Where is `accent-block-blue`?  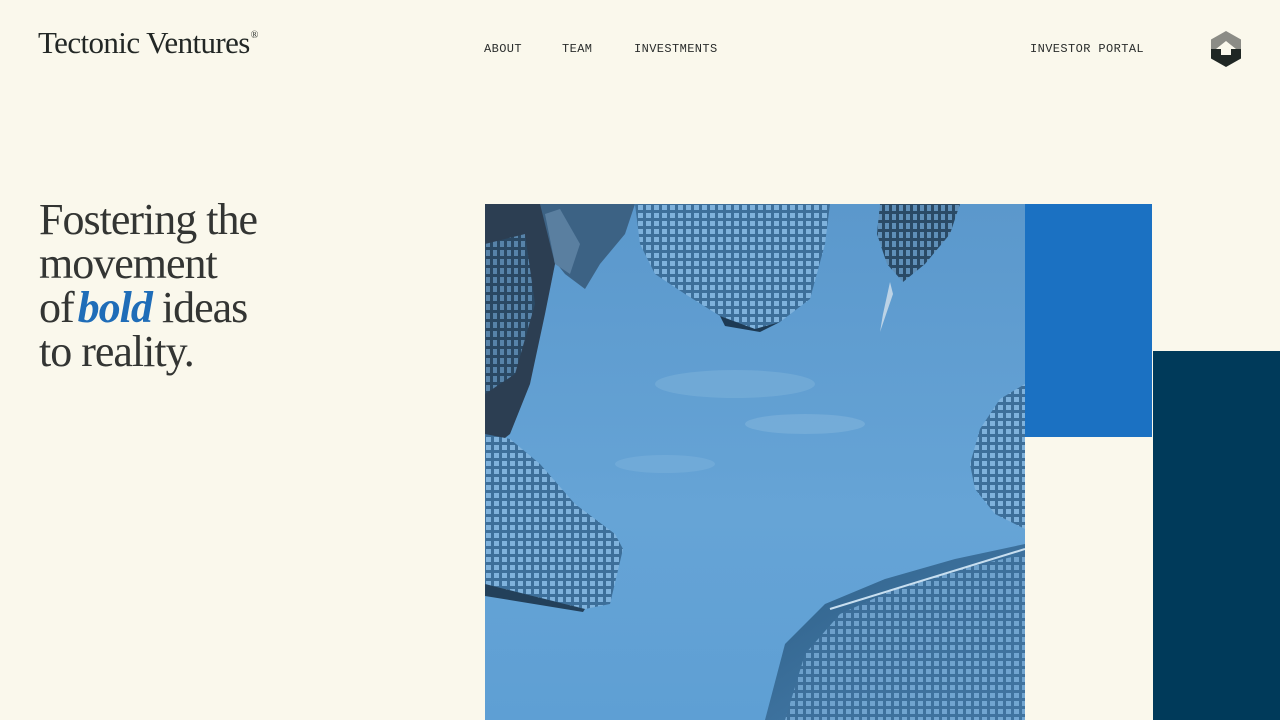
accent-block-blue is located at coordinates (1088, 320).